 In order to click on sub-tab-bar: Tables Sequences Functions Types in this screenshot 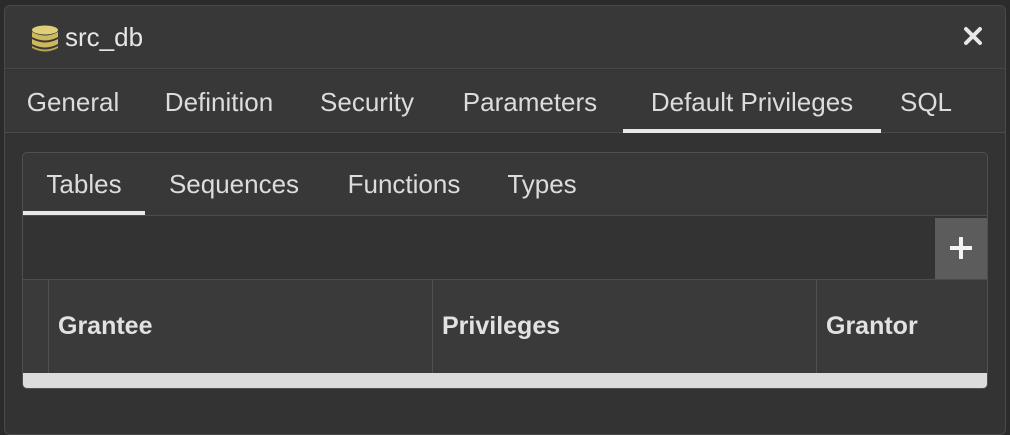, I will do `click(505, 184)`.